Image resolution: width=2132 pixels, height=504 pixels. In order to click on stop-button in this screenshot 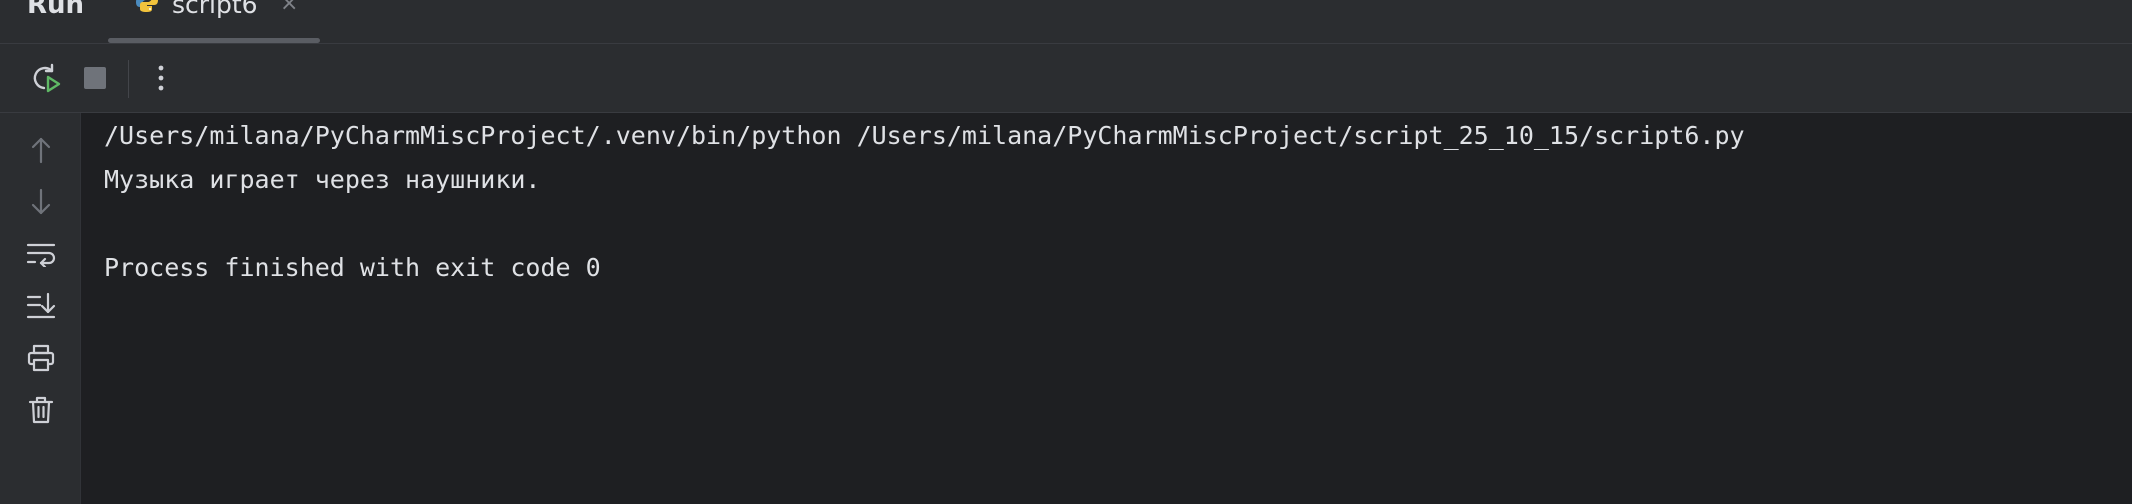, I will do `click(95, 78)`.